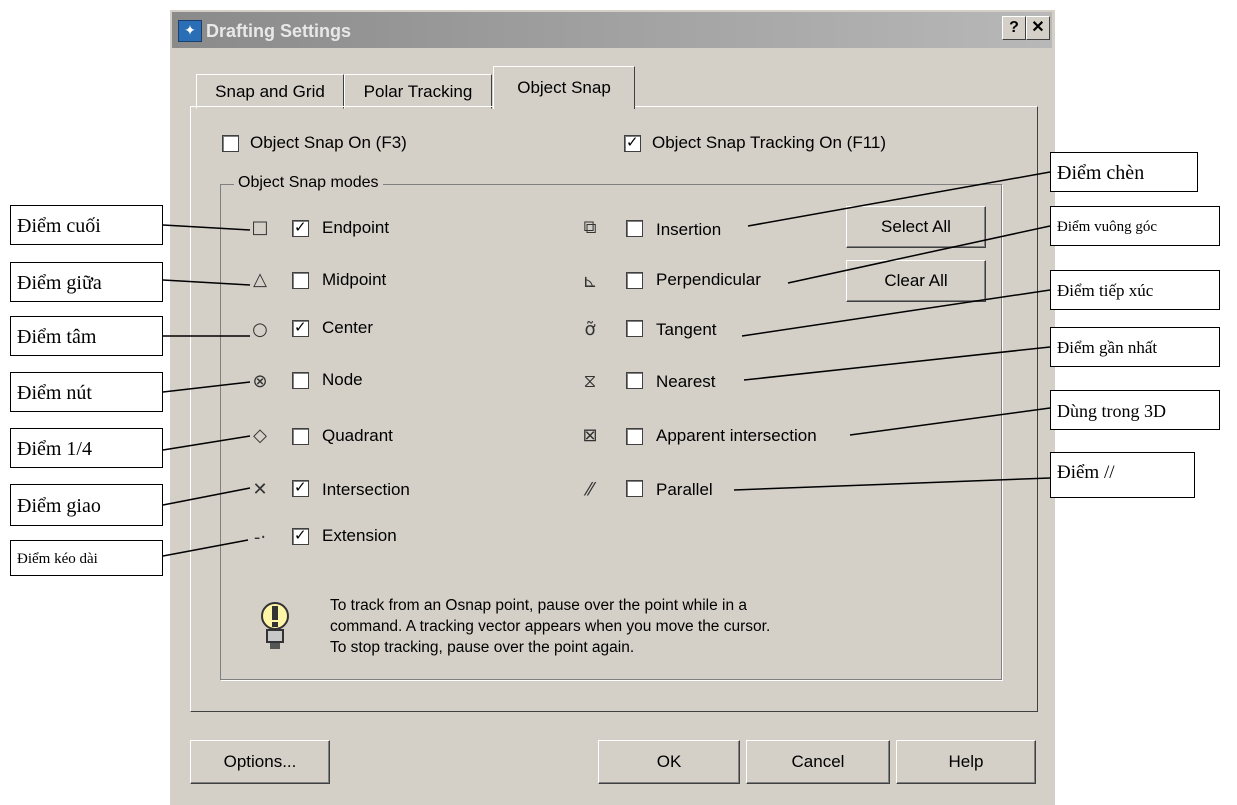 The image size is (1237, 805). Describe the element at coordinates (1014, 28) in the screenshot. I see `help-title-button: ?` at that location.